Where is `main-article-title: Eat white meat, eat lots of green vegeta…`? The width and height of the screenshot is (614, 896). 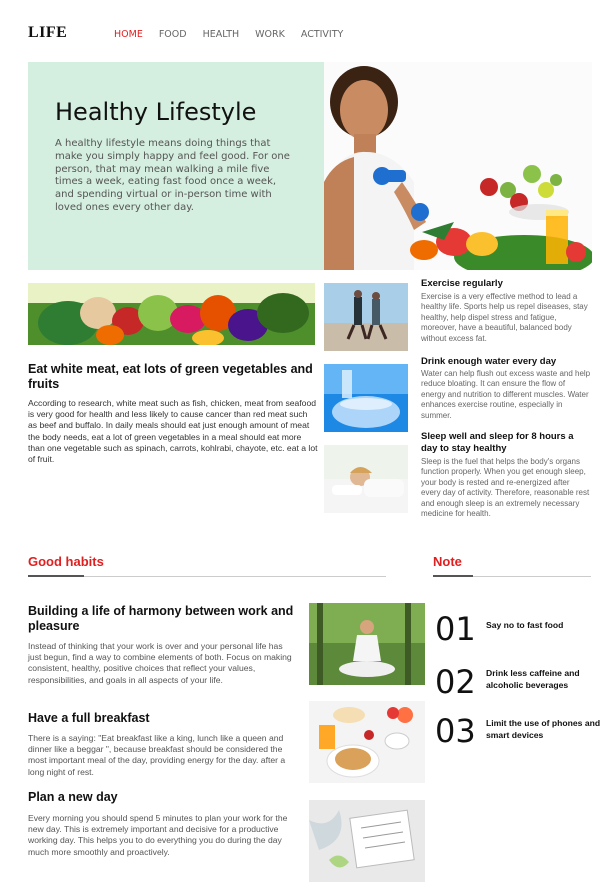 main-article-title: Eat white meat, eat lots of green vegeta… is located at coordinates (173, 377).